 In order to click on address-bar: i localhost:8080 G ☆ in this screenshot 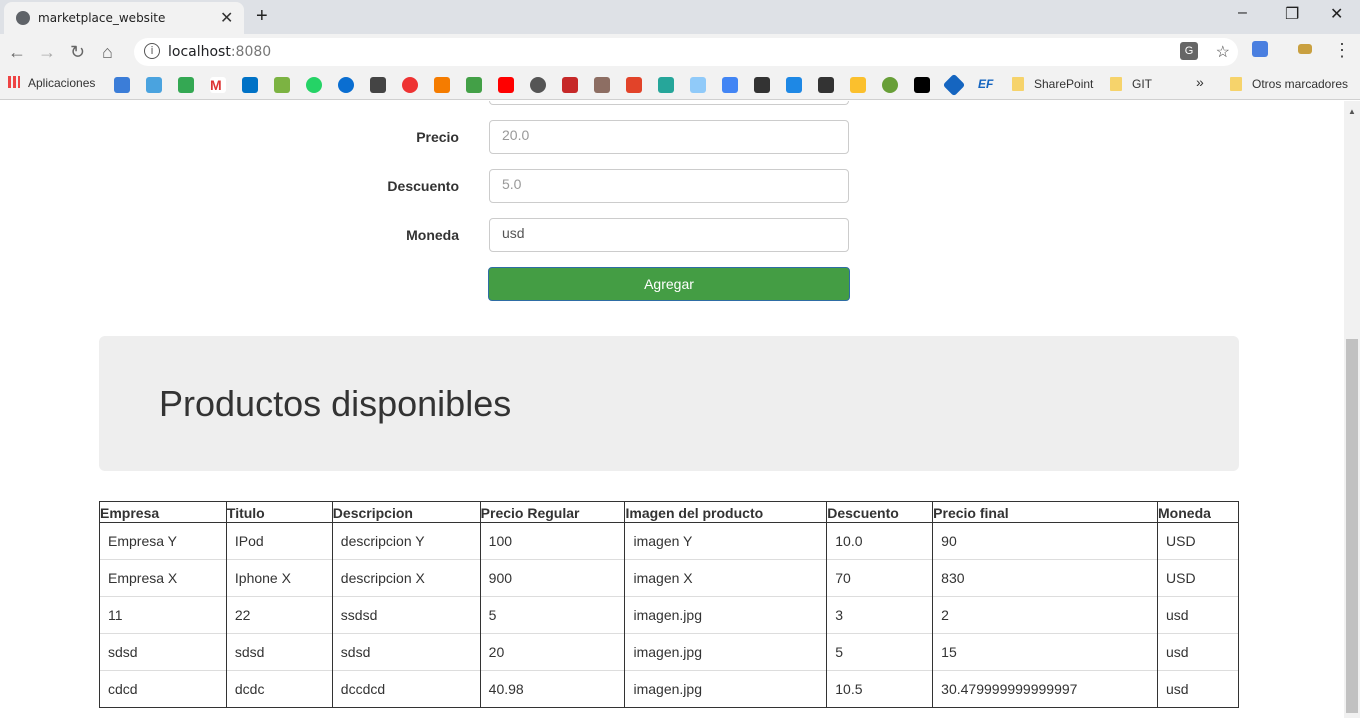, I will do `click(686, 52)`.